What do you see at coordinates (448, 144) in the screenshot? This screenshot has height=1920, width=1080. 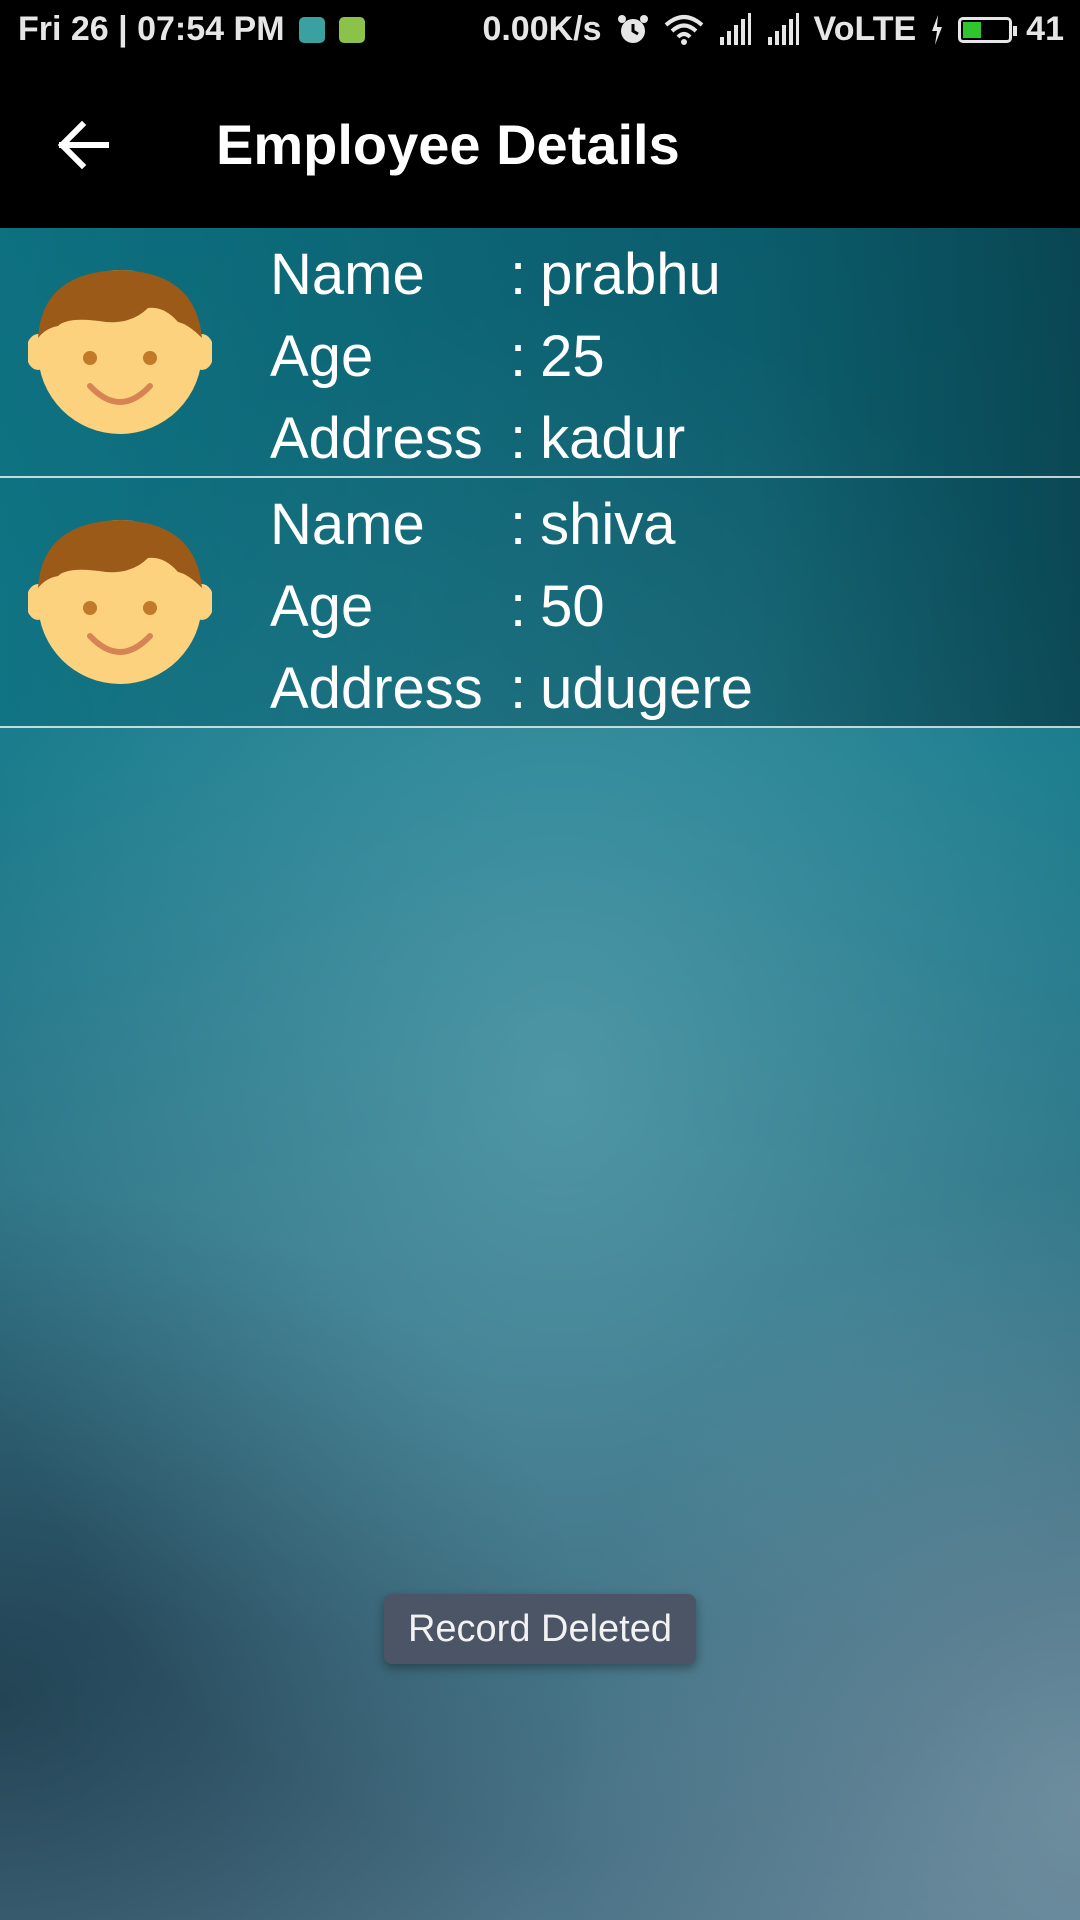 I see `page-title: Employee Details` at bounding box center [448, 144].